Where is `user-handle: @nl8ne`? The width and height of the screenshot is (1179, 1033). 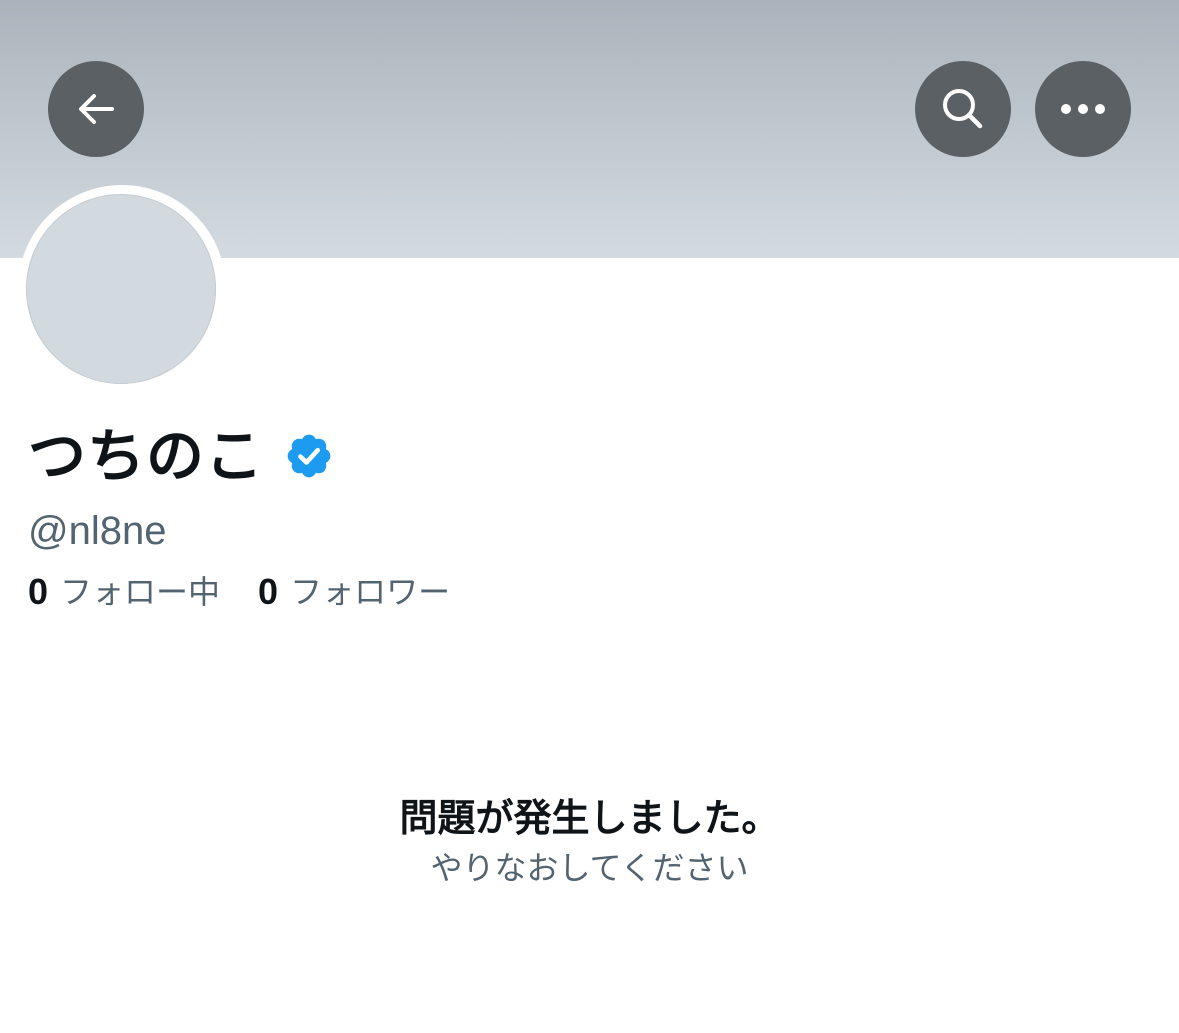
user-handle: @nl8ne is located at coordinates (97, 531).